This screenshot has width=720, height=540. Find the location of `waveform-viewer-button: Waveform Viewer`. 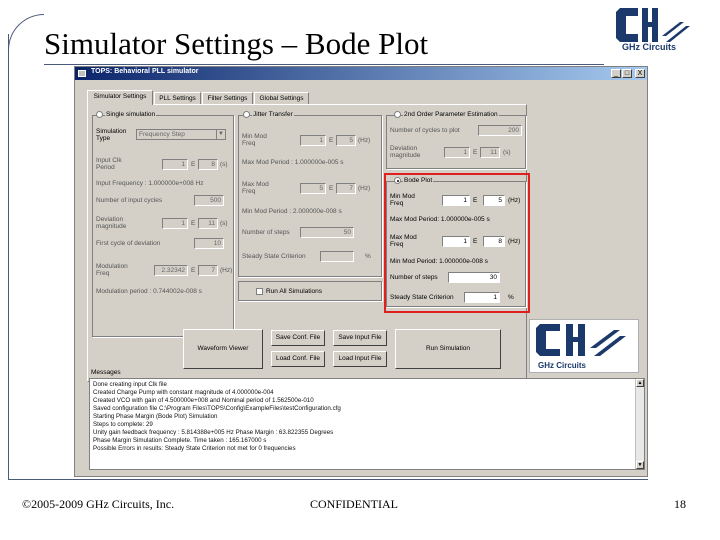

waveform-viewer-button: Waveform Viewer is located at coordinates (223, 349).